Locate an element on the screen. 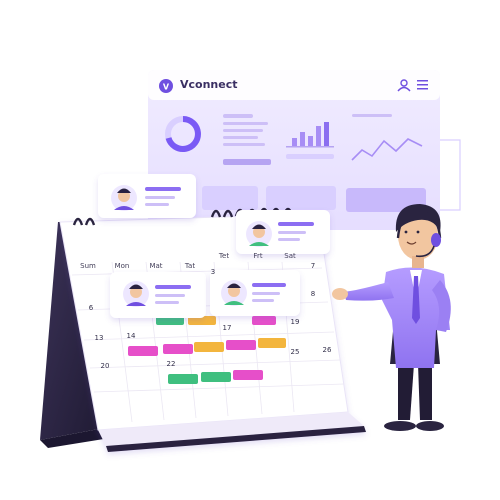 The width and height of the screenshot is (500, 500). day-number: 3 is located at coordinates (213, 272).